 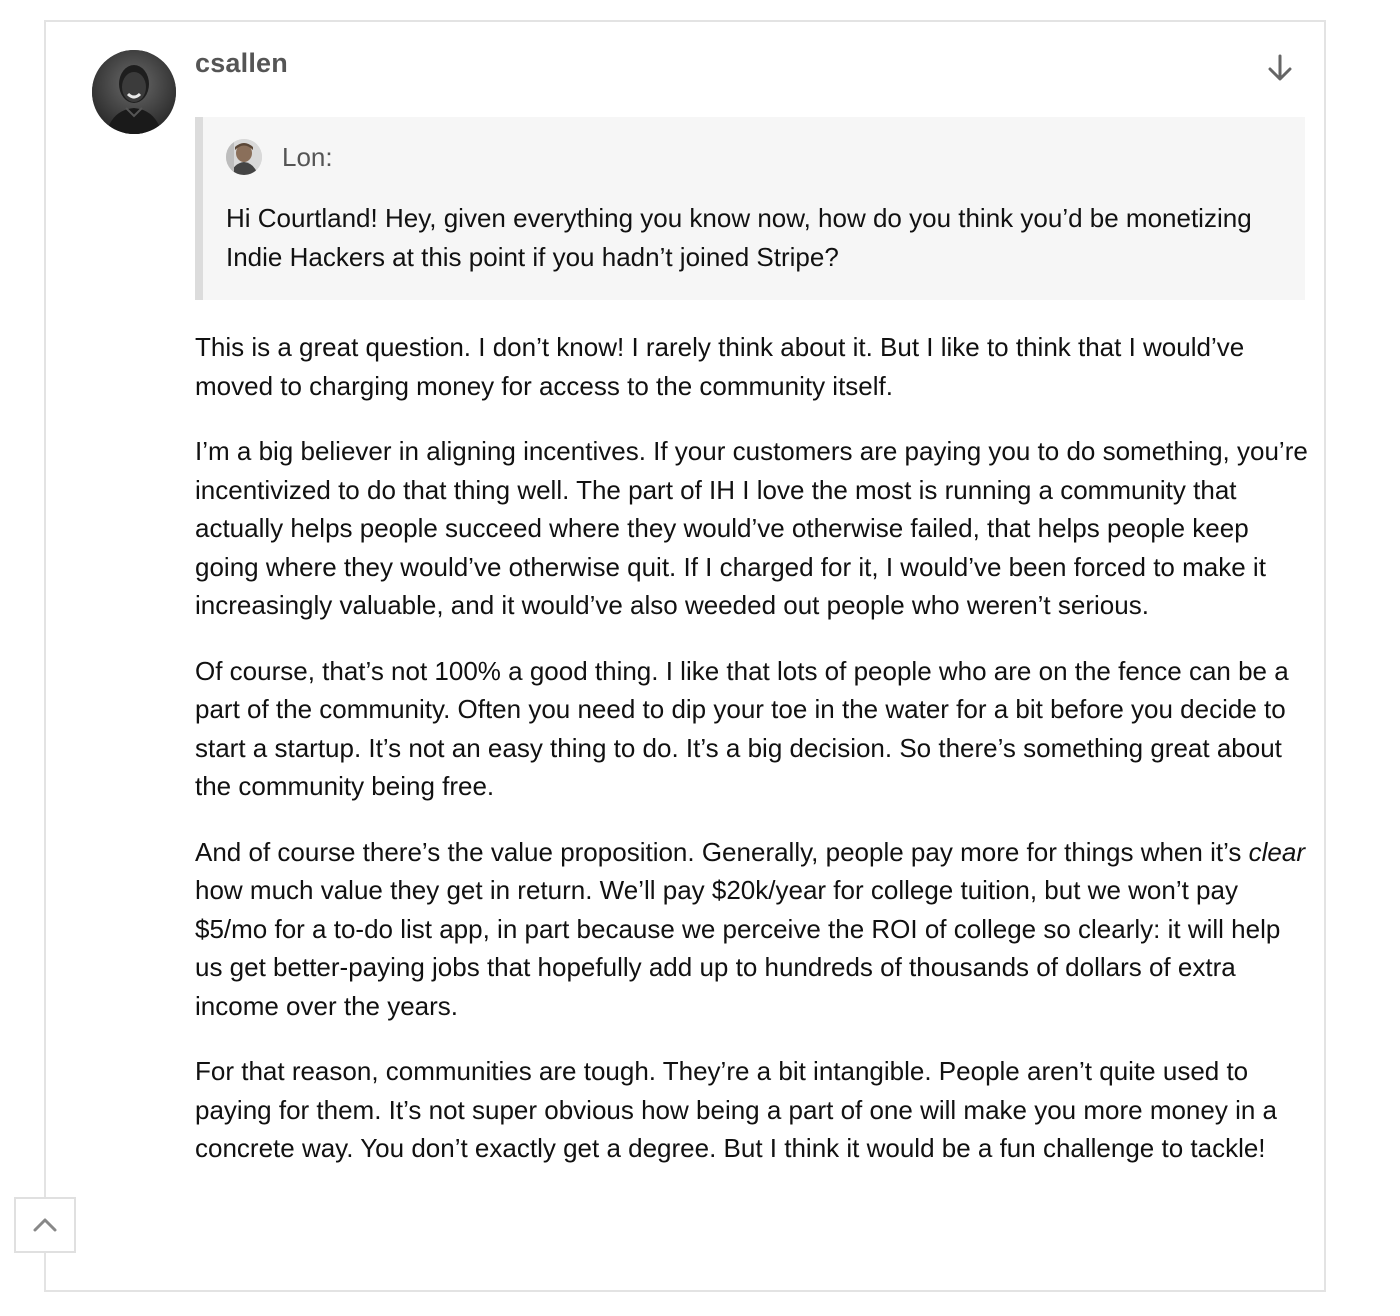 What do you see at coordinates (307, 157) in the screenshot?
I see `quote-author-name: Lon:` at bounding box center [307, 157].